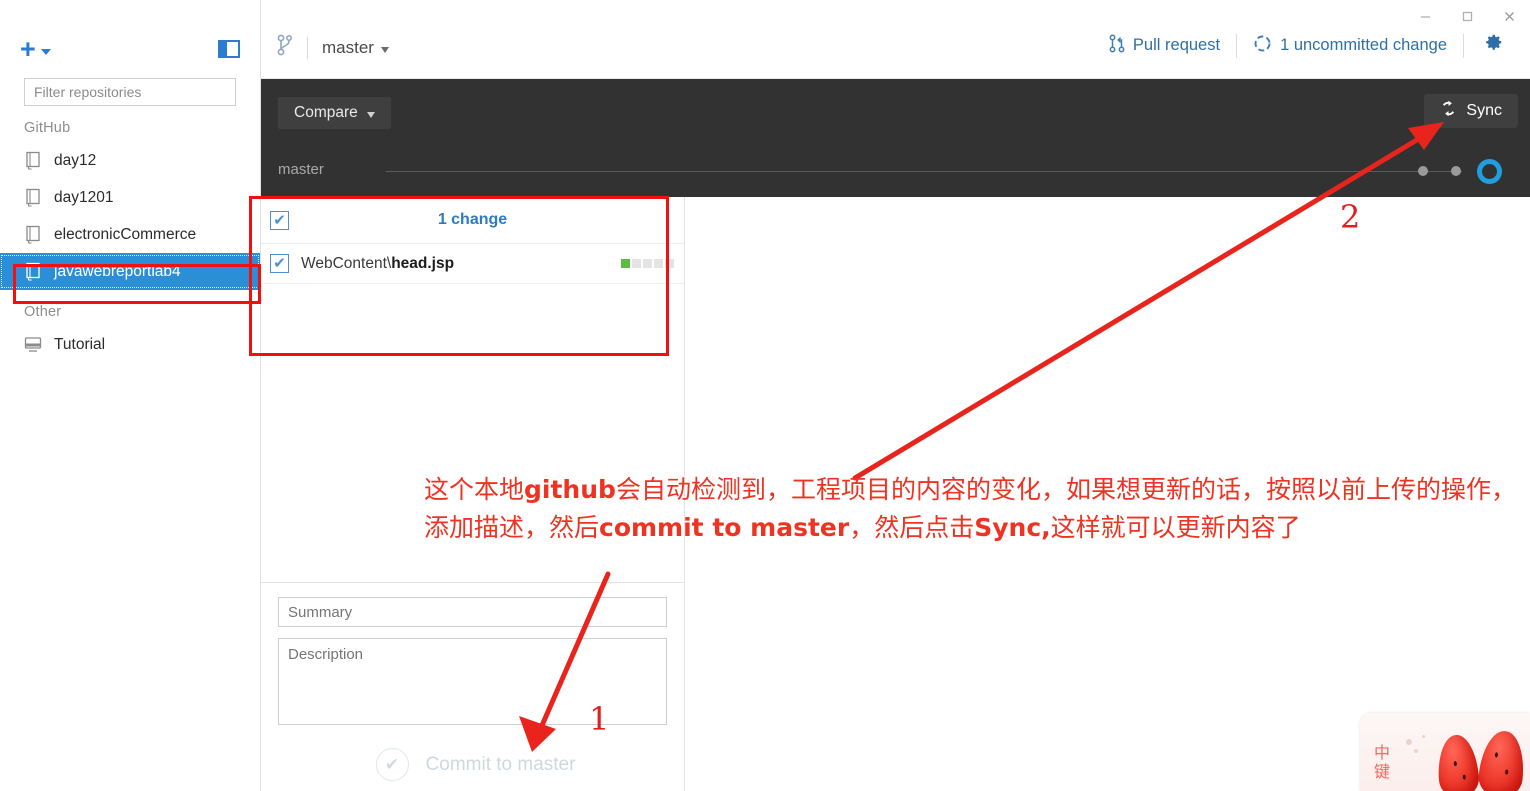 The image size is (1530, 791). Describe the element at coordinates (47, 128) in the screenshot. I see `sidebar-group-github-label: GitHub` at that location.